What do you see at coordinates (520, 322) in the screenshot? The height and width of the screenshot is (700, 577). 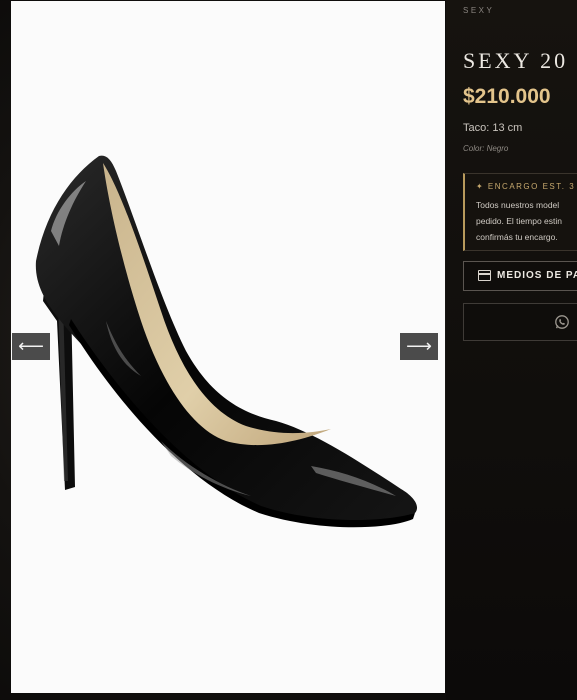 I see `whatsapp-button` at bounding box center [520, 322].